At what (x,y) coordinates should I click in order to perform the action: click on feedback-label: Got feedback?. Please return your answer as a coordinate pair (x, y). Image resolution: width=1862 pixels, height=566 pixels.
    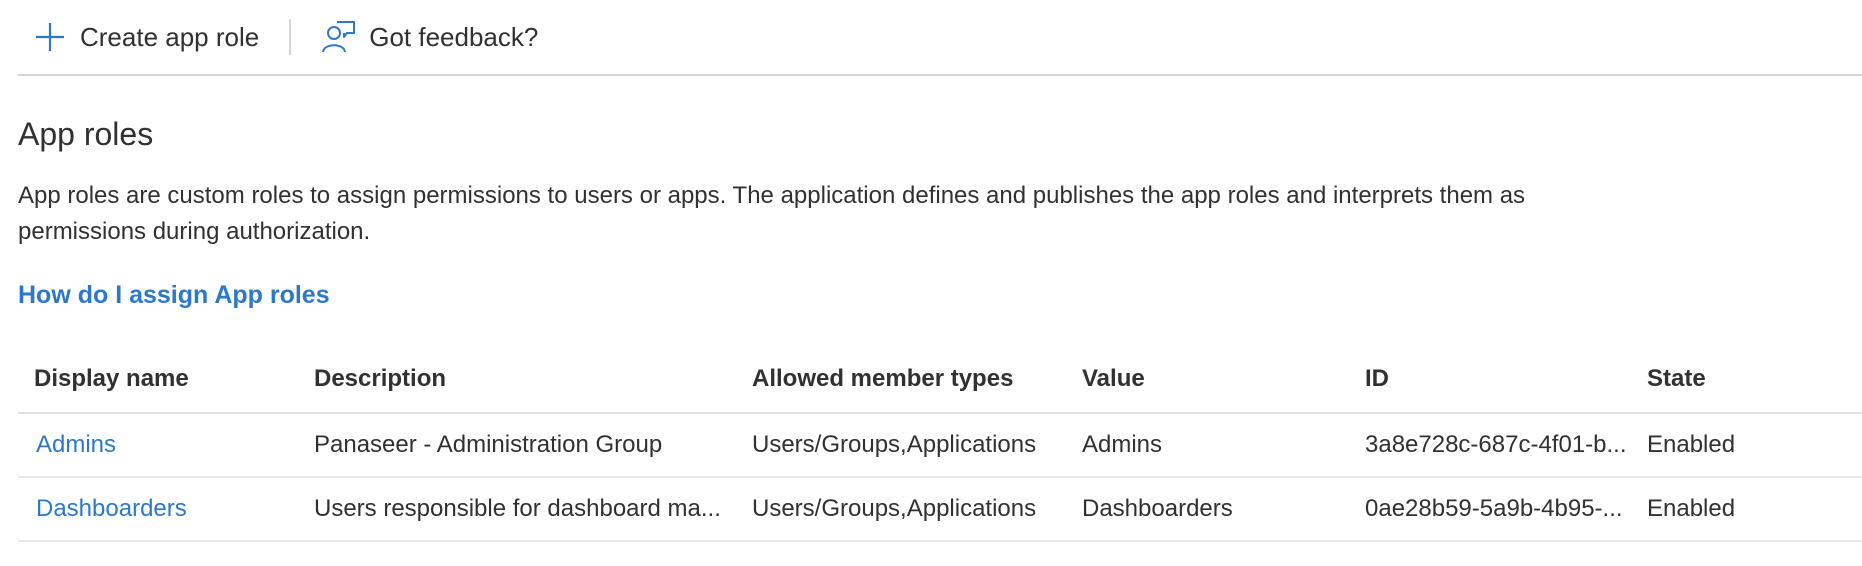
    Looking at the image, I should click on (454, 36).